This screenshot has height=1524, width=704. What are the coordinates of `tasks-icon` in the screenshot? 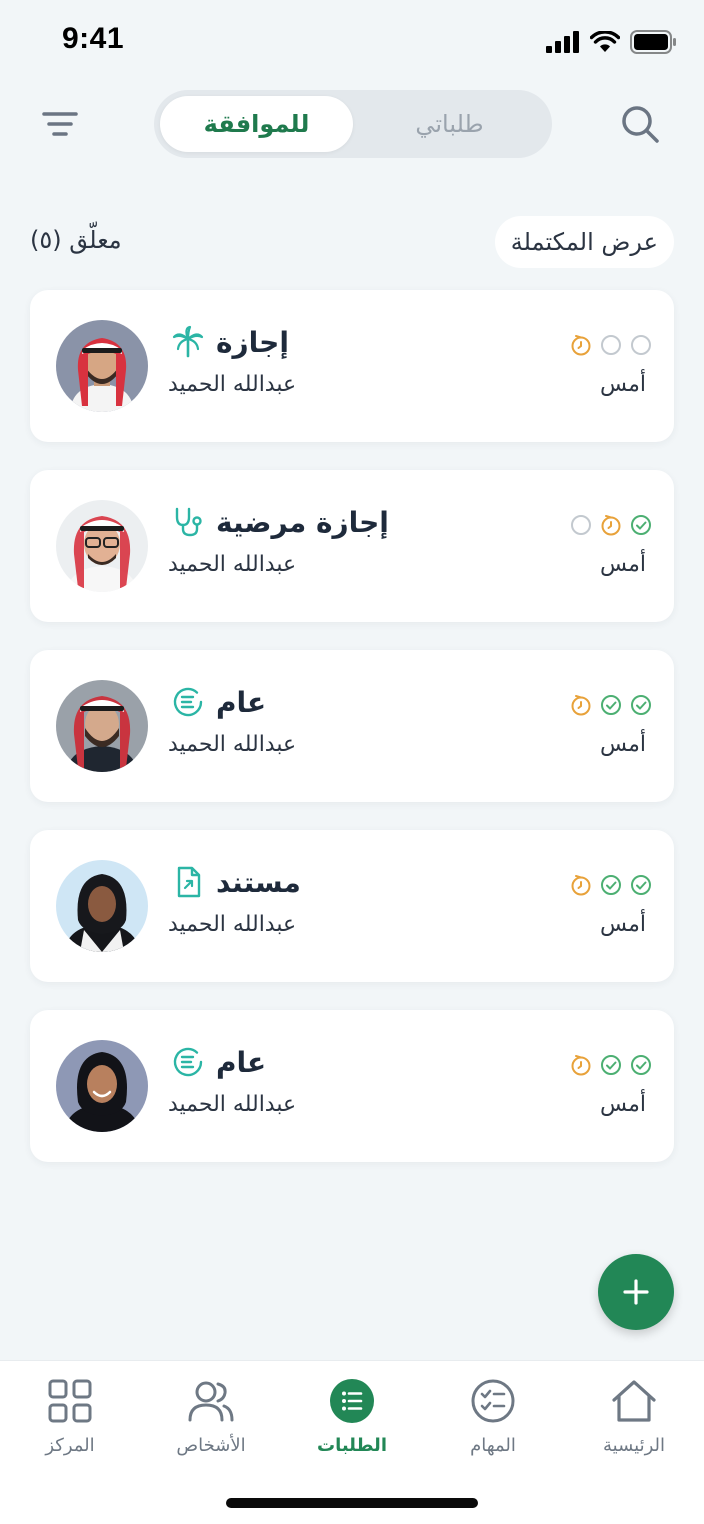 It's located at (493, 1401).